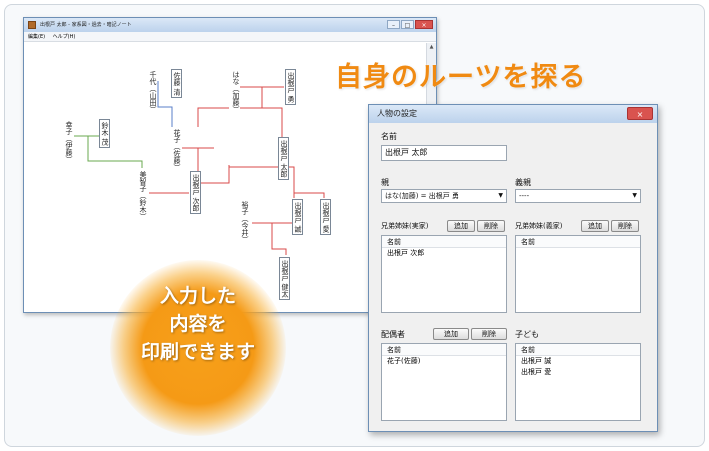 The width and height of the screenshot is (709, 451). I want to click on promo-badge-text: 入力した 内容を 印刷できます, so click(198, 324).